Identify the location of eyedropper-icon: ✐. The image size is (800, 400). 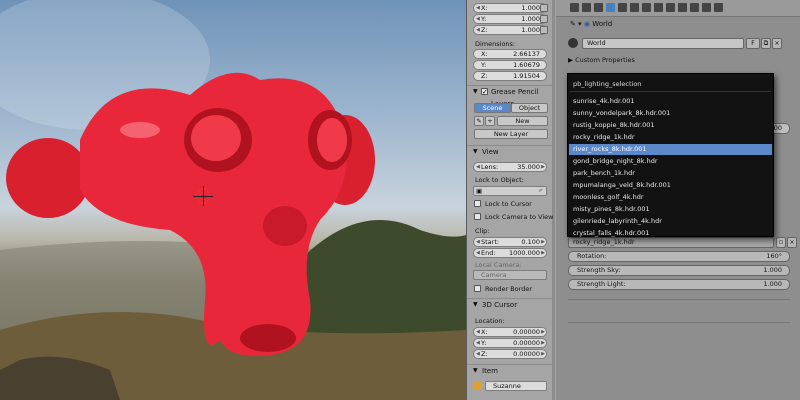
(541, 191).